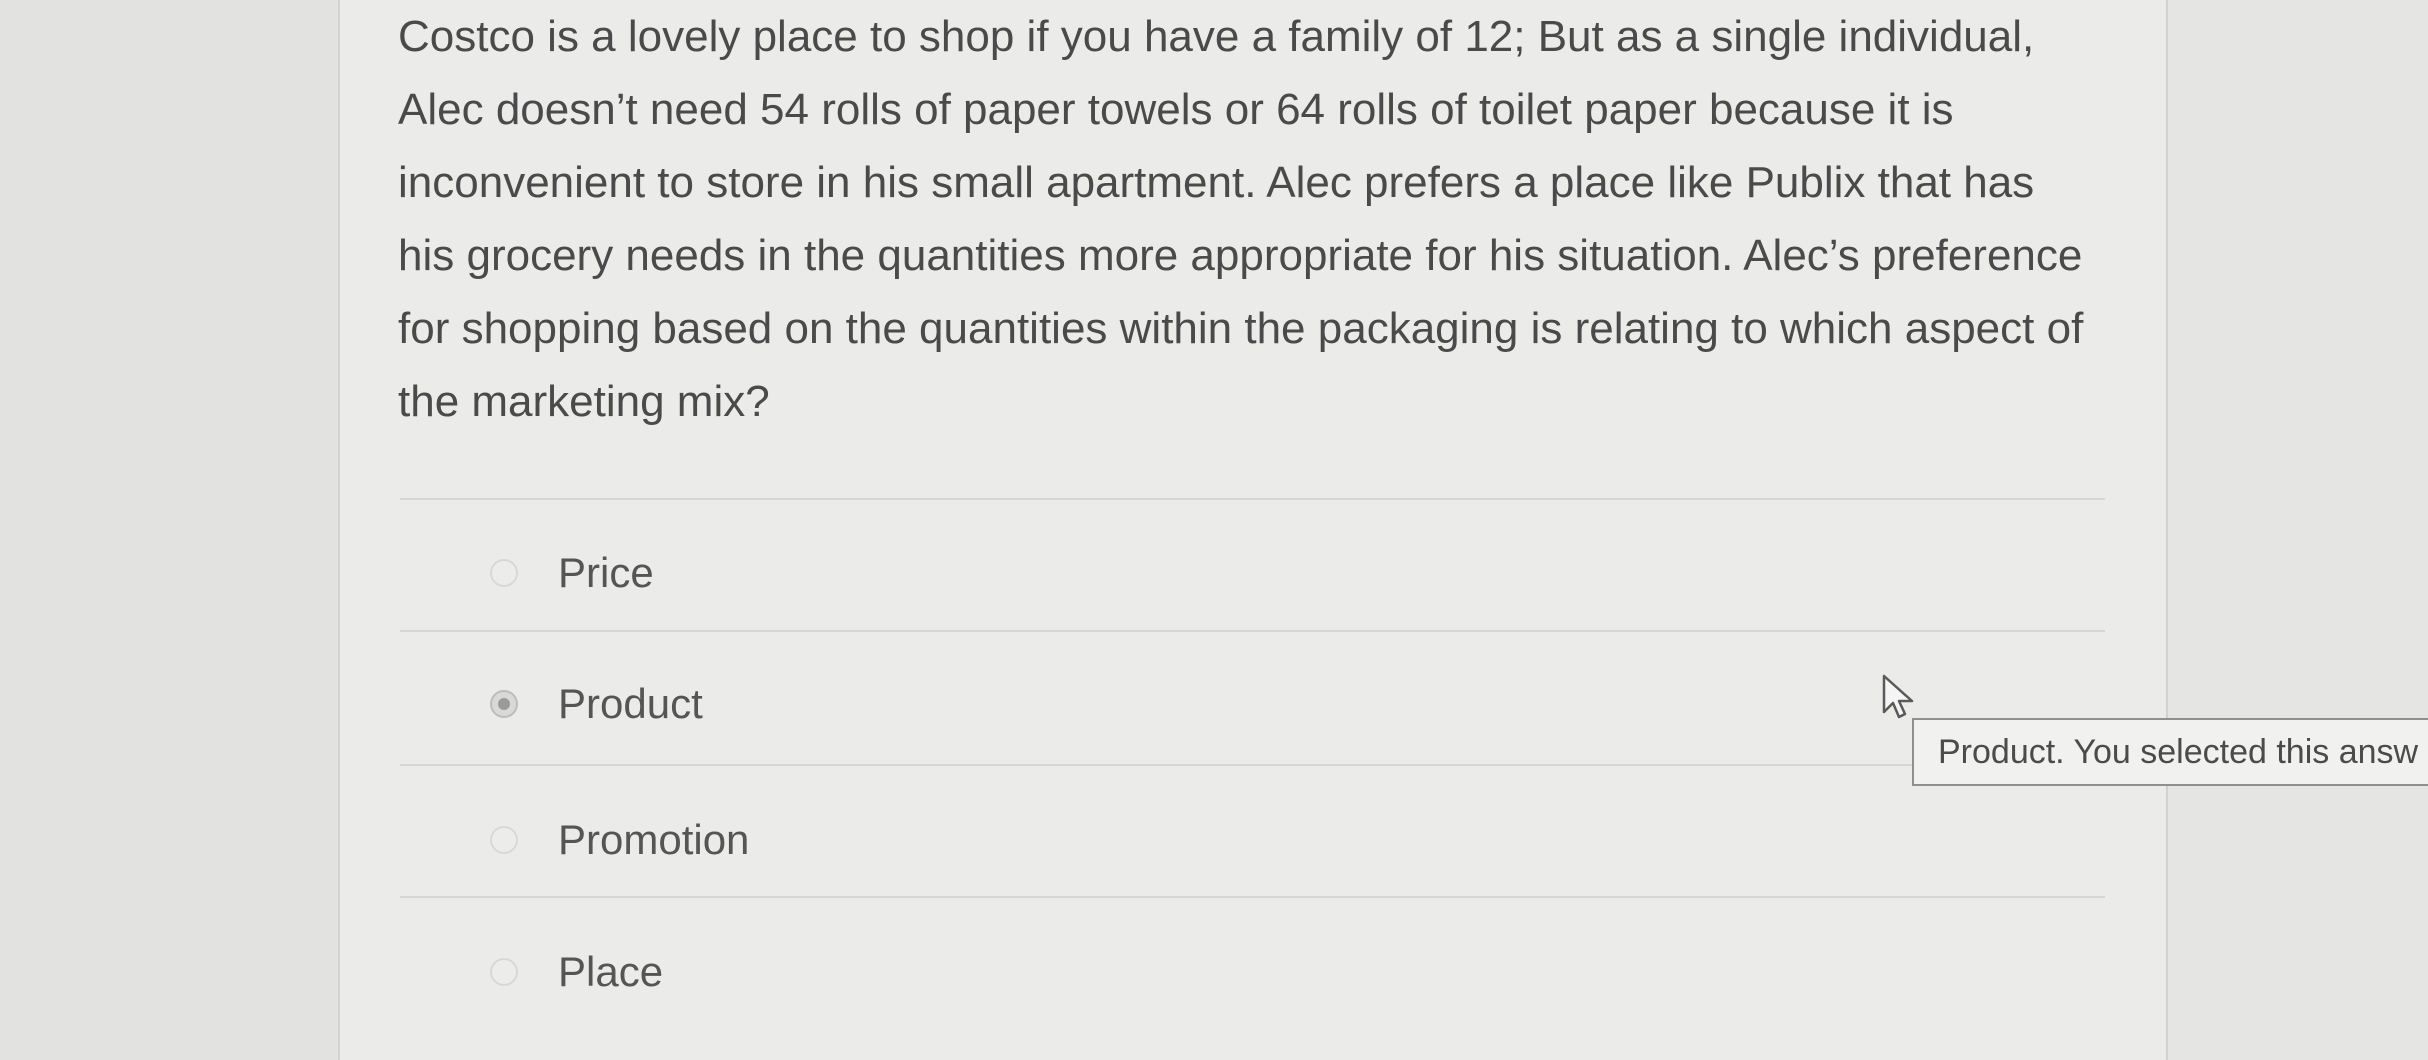 This screenshot has height=1060, width=2428. What do you see at coordinates (611, 971) in the screenshot?
I see `option-label: Place` at bounding box center [611, 971].